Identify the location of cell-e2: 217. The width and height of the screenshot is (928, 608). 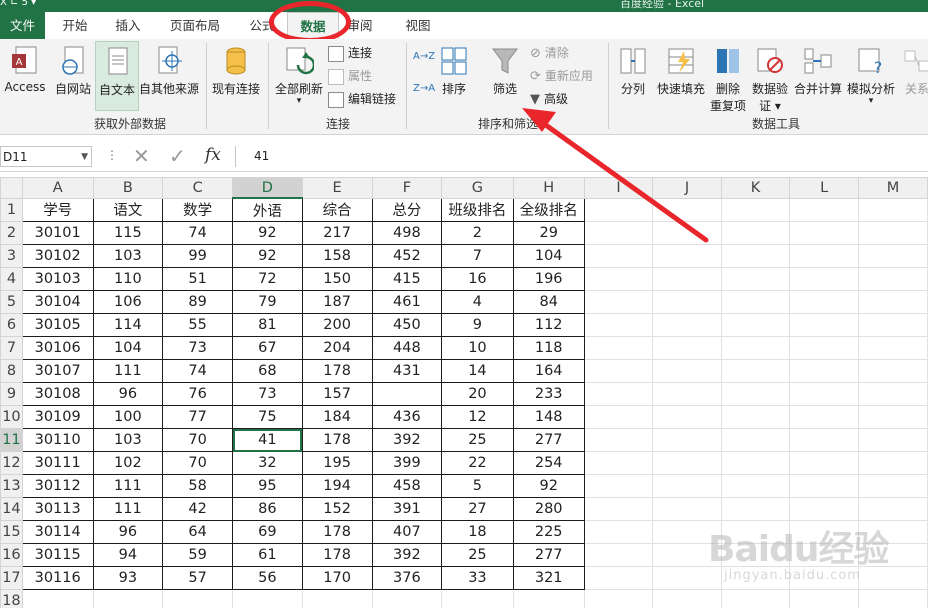
(337, 233).